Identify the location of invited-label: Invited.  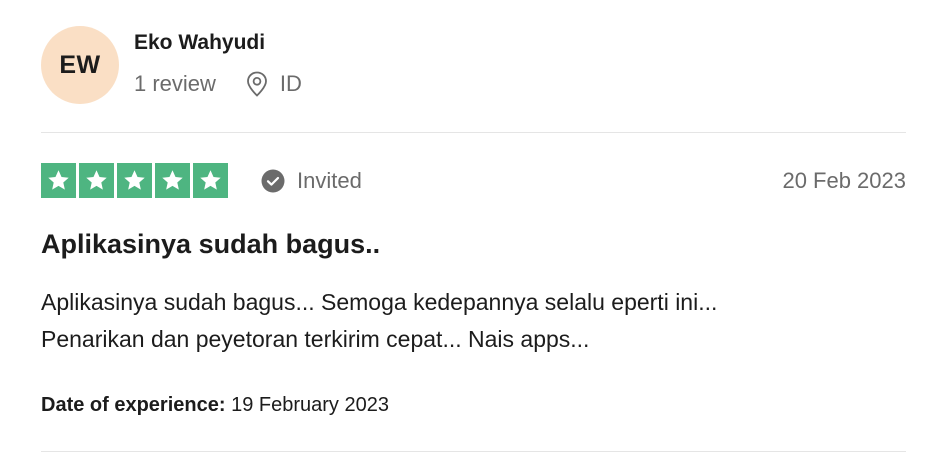
(329, 180).